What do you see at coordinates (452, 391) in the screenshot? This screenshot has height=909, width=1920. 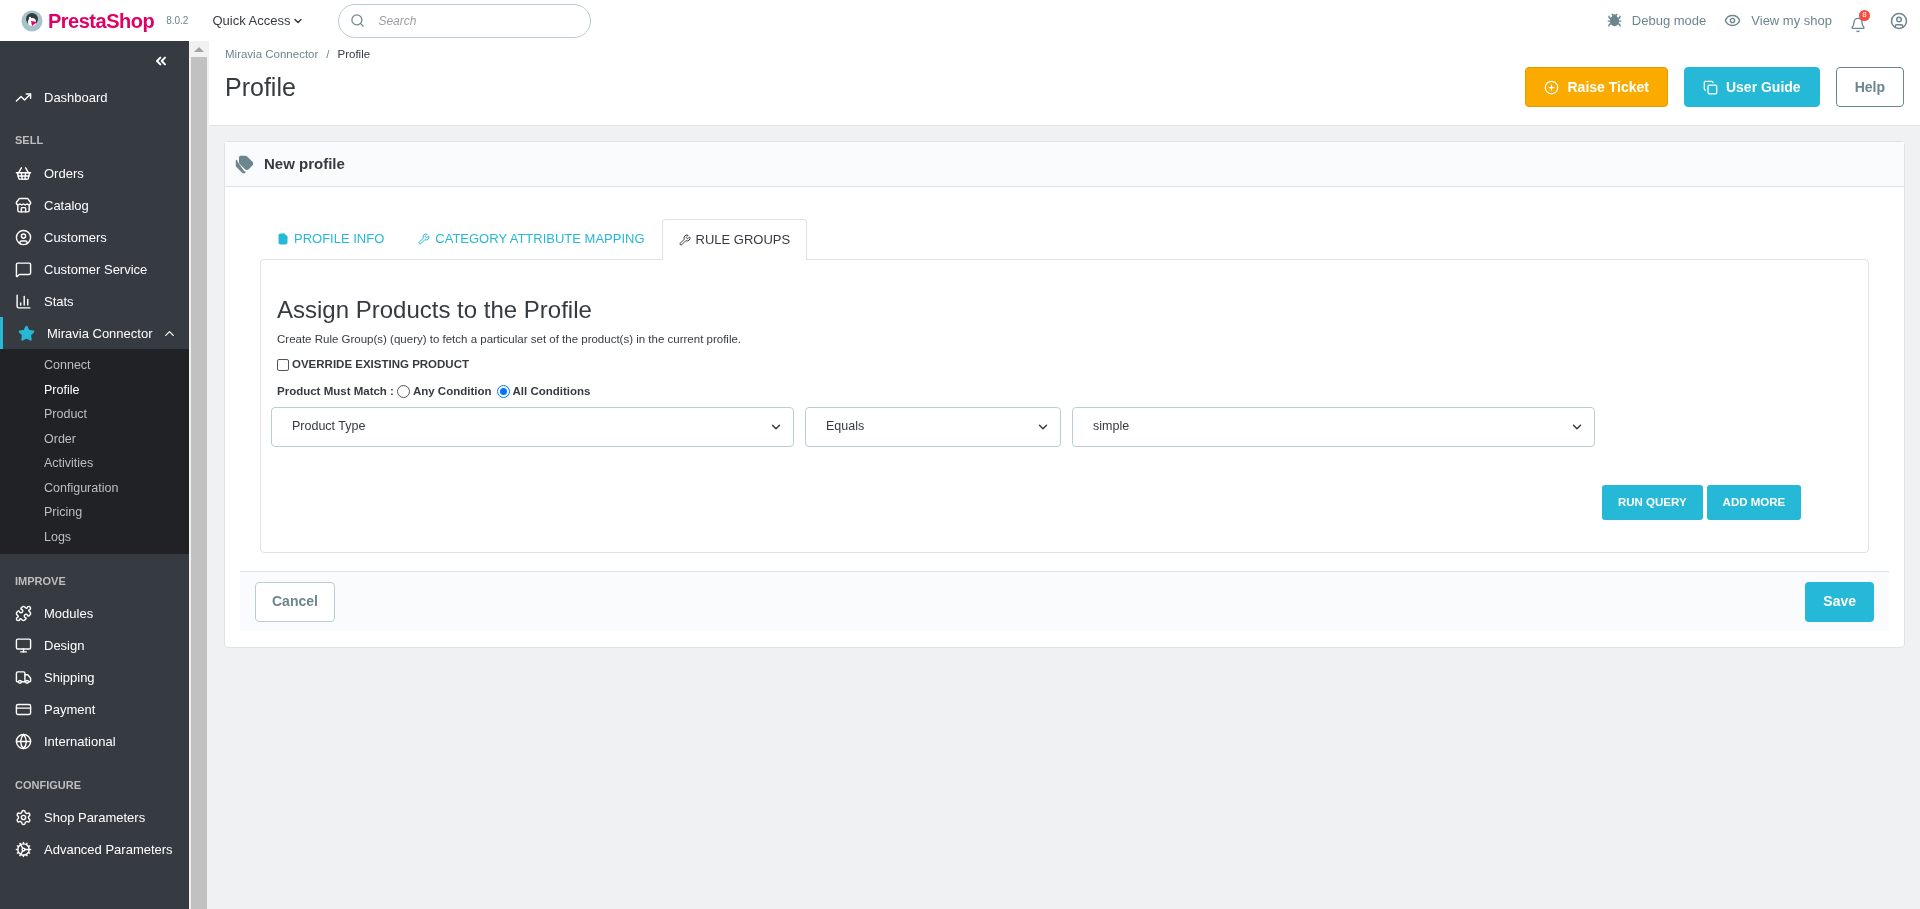 I see `radio-label: Any Condition` at bounding box center [452, 391].